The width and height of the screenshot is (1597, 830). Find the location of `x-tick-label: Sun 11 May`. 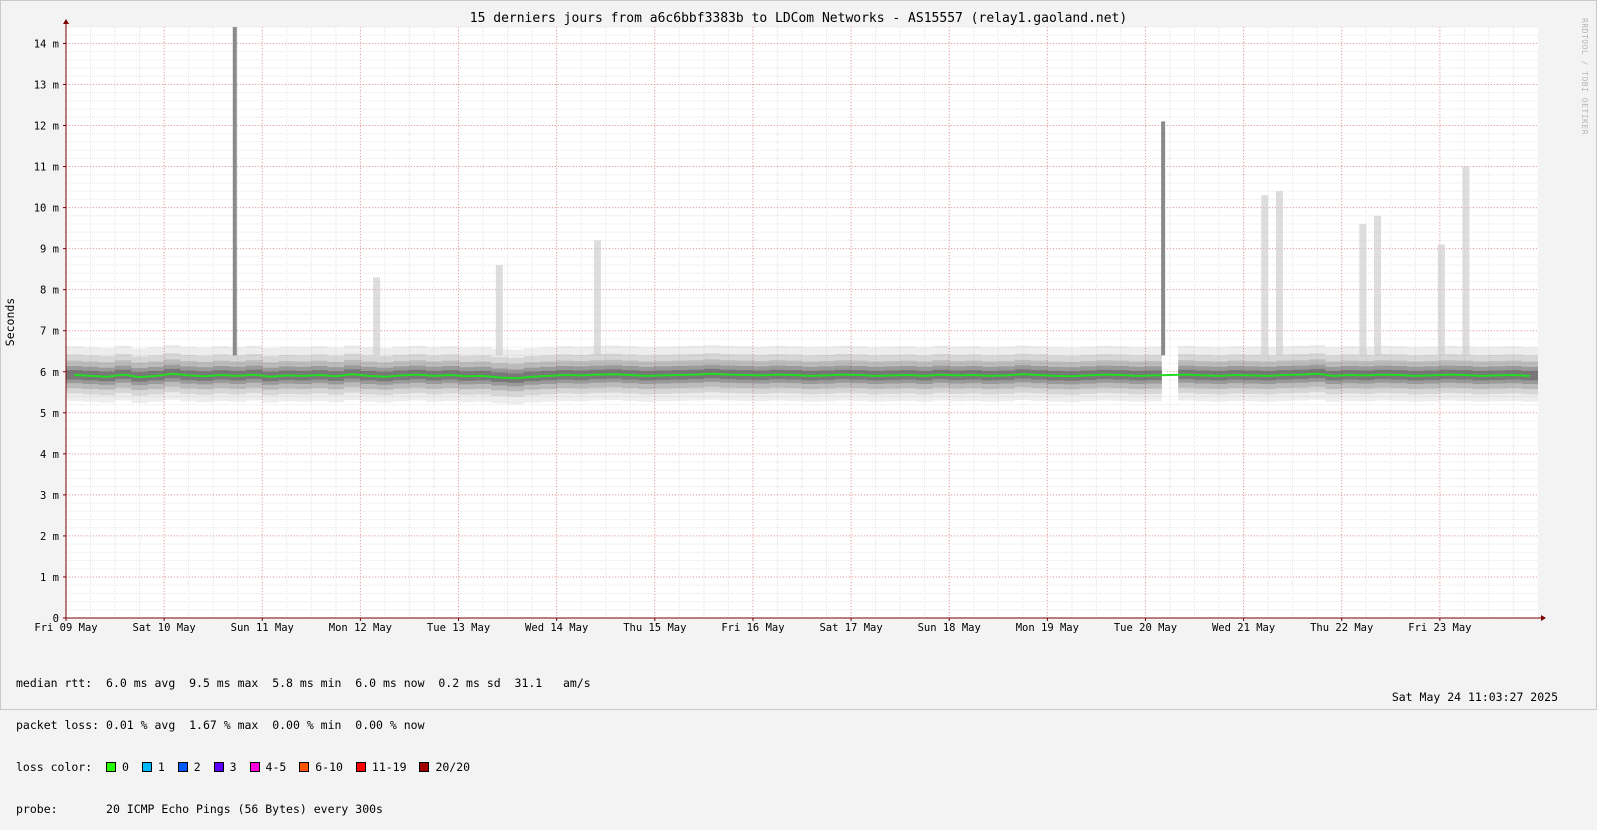

x-tick-label: Sun 11 May is located at coordinates (262, 628).